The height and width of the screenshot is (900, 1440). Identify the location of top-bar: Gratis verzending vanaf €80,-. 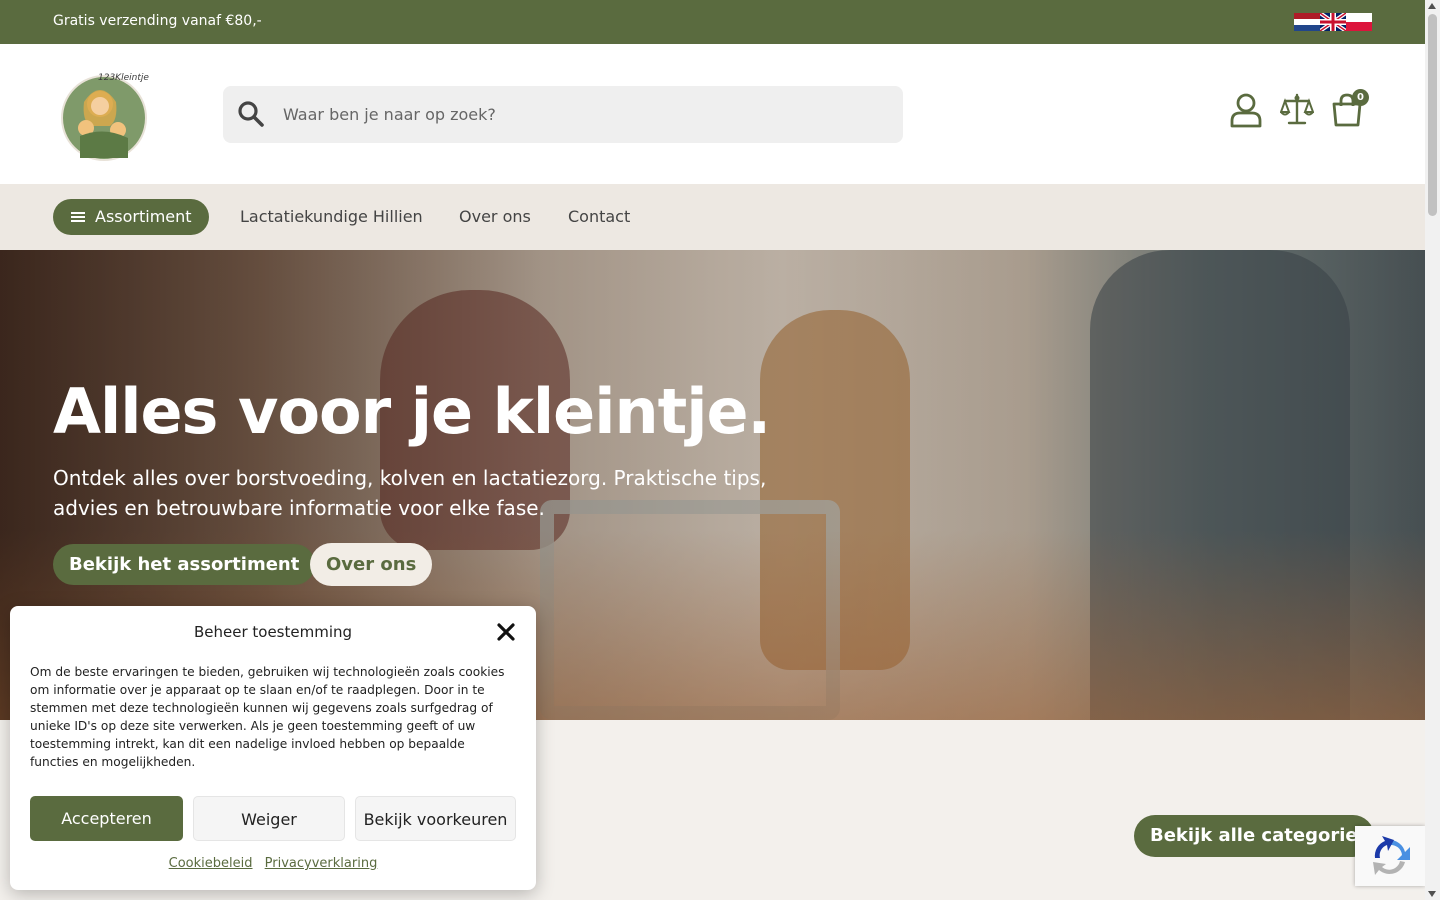
(712, 22).